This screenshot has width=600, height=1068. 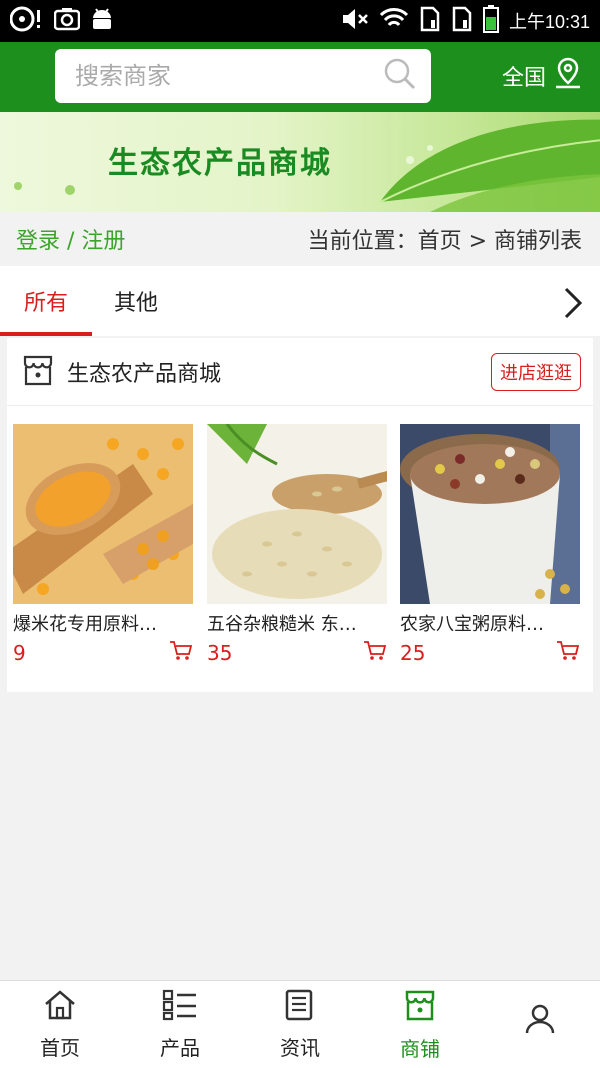 What do you see at coordinates (462, 21) in the screenshot?
I see `sim2-icon` at bounding box center [462, 21].